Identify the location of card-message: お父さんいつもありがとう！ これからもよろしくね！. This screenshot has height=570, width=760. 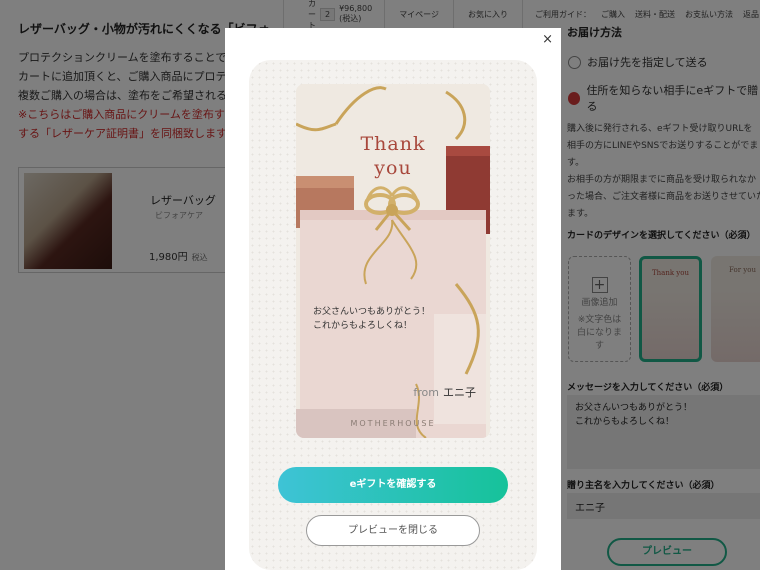
(372, 319).